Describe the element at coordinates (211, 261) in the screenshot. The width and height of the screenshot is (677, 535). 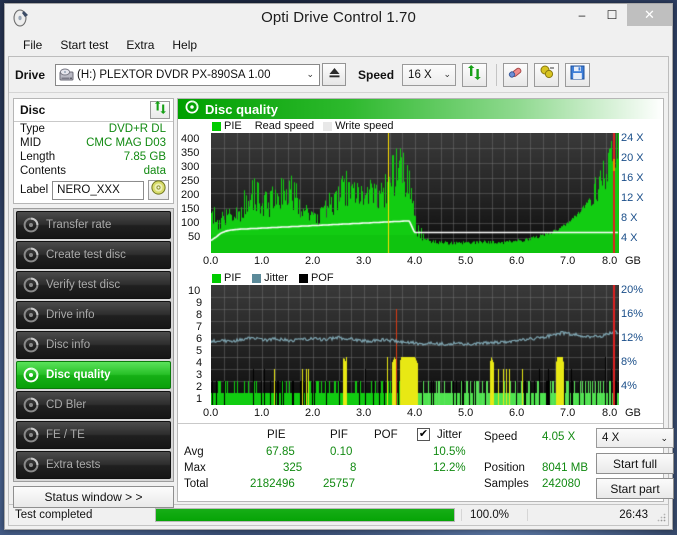
I see `x-tick: 0.0` at that location.